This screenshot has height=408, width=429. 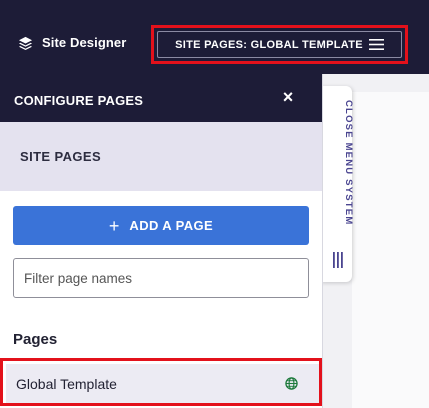 I want to click on brand: Site Designer, so click(x=72, y=42).